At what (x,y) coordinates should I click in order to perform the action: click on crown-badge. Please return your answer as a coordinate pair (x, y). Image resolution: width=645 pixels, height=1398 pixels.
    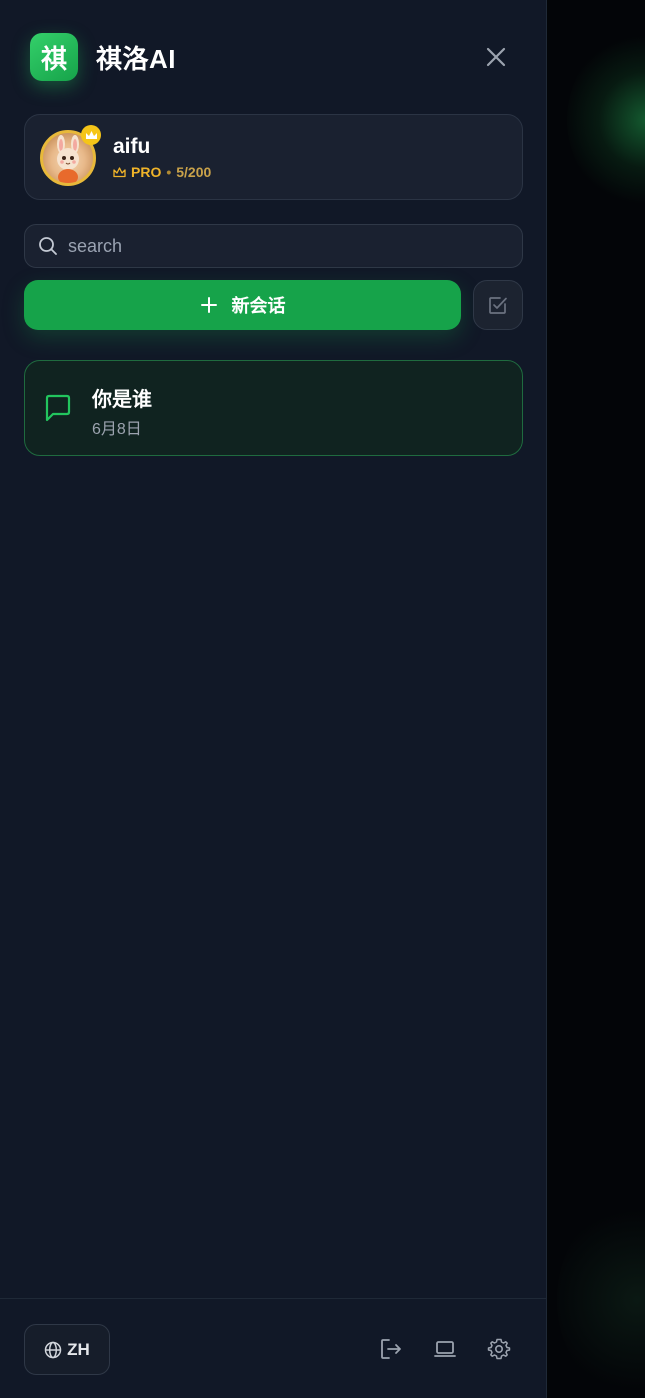
    Looking at the image, I should click on (91, 135).